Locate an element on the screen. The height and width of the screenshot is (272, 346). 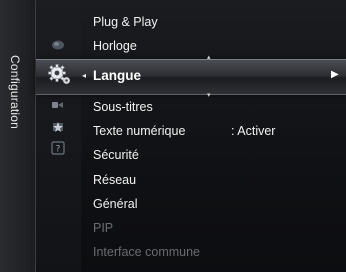
menu-item-general: Général is located at coordinates (115, 204).